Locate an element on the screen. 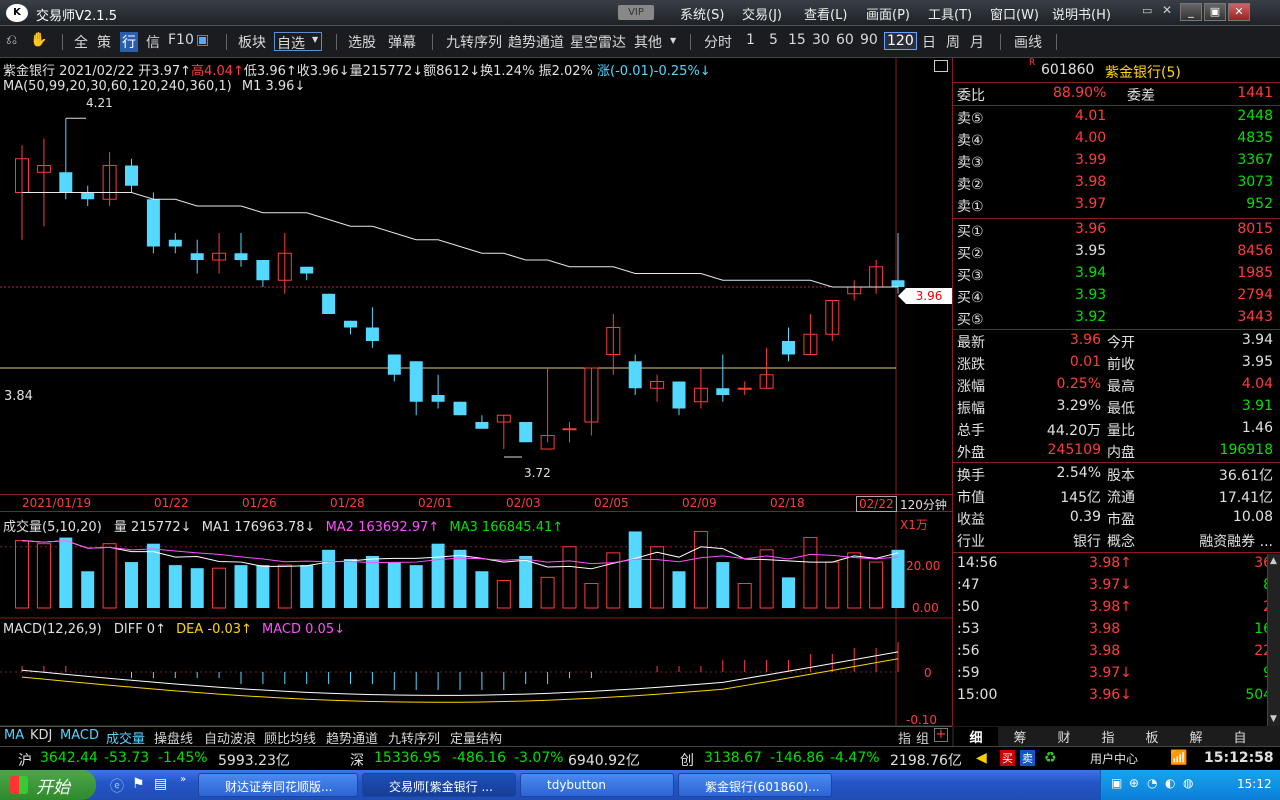 The image size is (1280, 800). close-small-icon: ✕ is located at coordinates (1167, 10).